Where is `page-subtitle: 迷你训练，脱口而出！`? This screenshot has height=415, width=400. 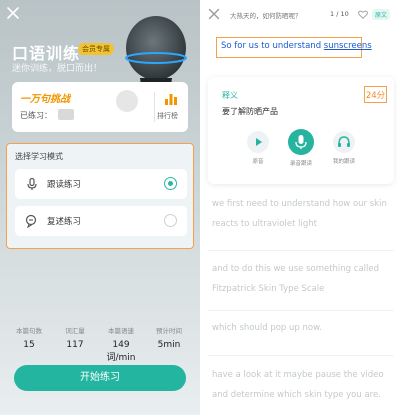 page-subtitle: 迷你训练，脱口而出！ is located at coordinates (57, 69).